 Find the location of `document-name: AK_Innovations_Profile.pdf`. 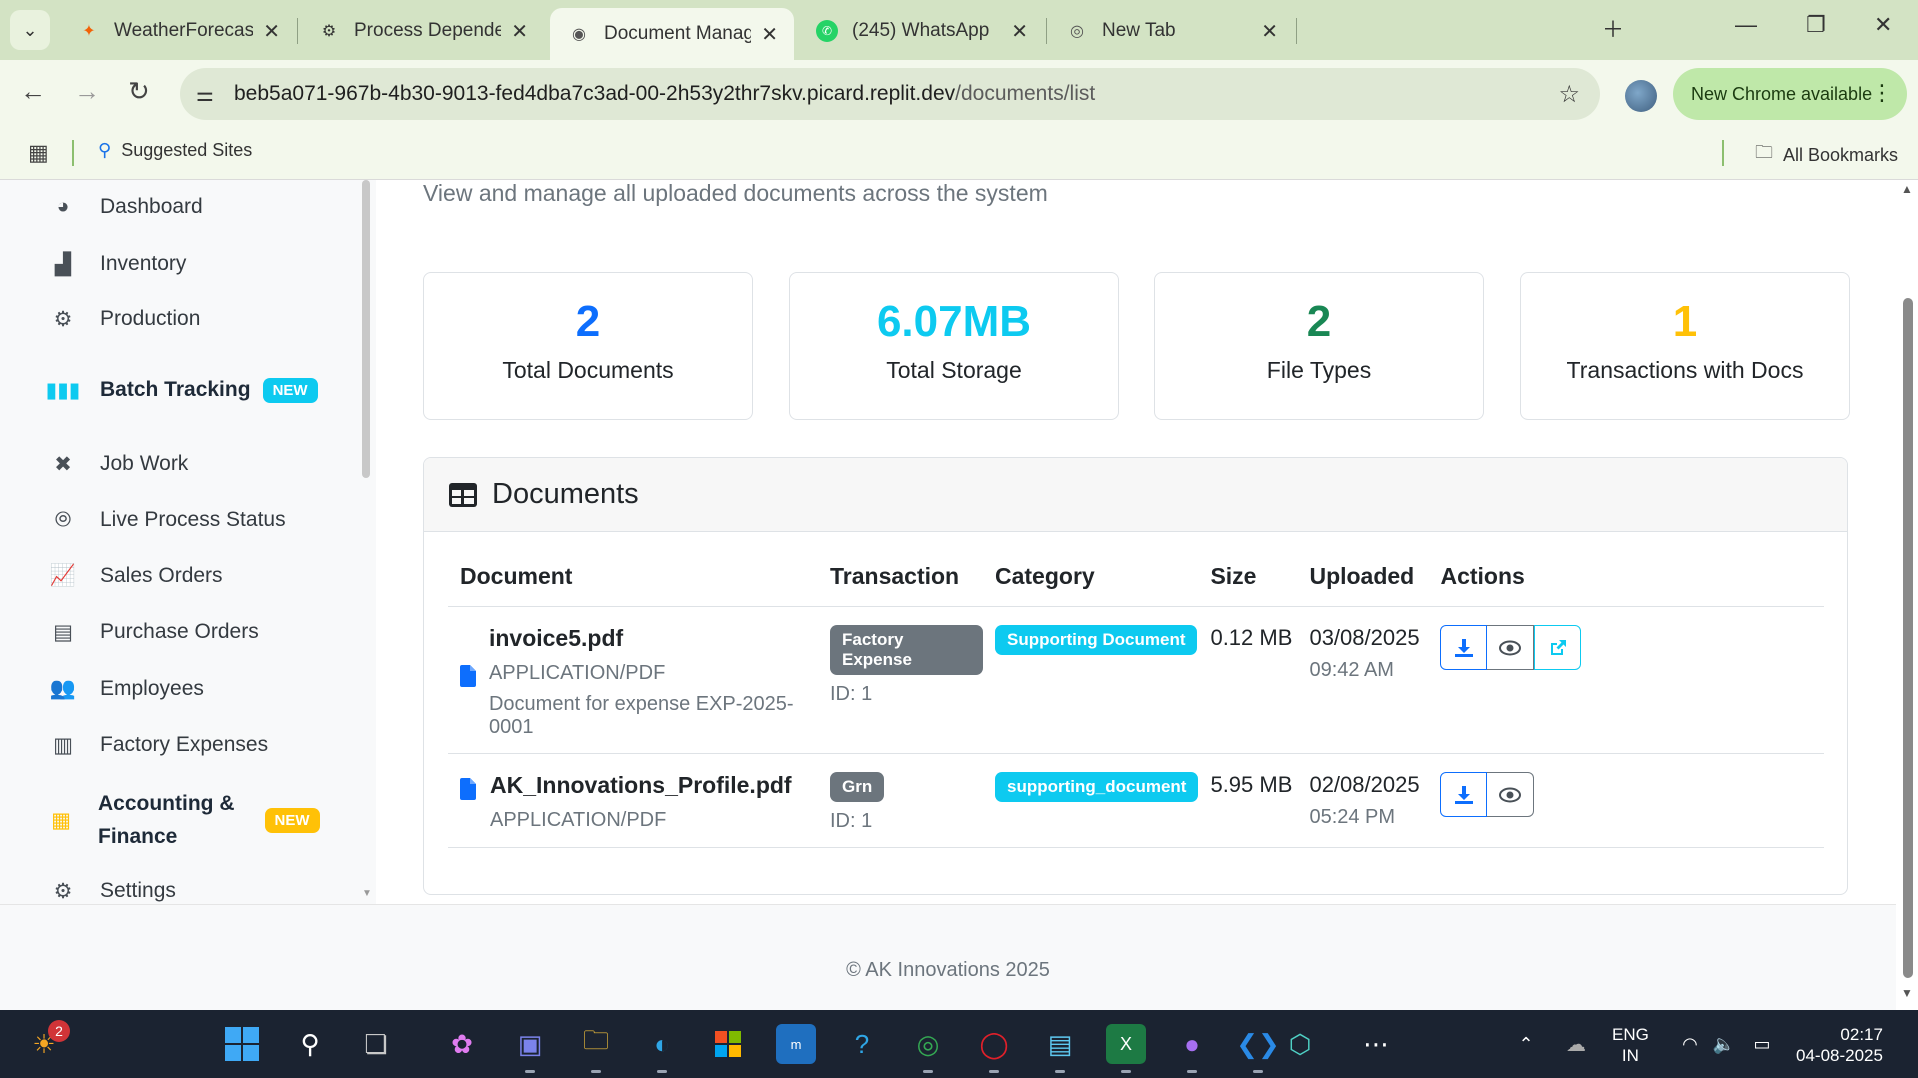

document-name: AK_Innovations_Profile.pdf is located at coordinates (641, 785).